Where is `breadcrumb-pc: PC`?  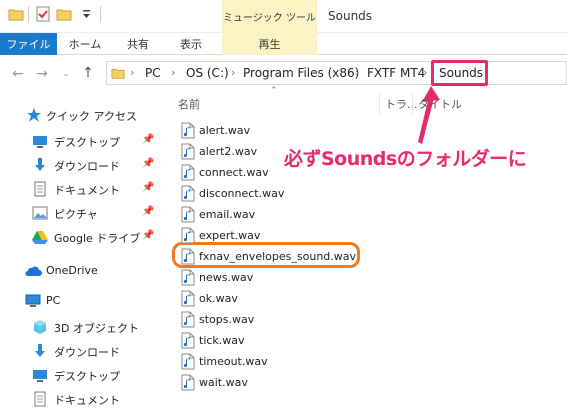 breadcrumb-pc: PC is located at coordinates (153, 73).